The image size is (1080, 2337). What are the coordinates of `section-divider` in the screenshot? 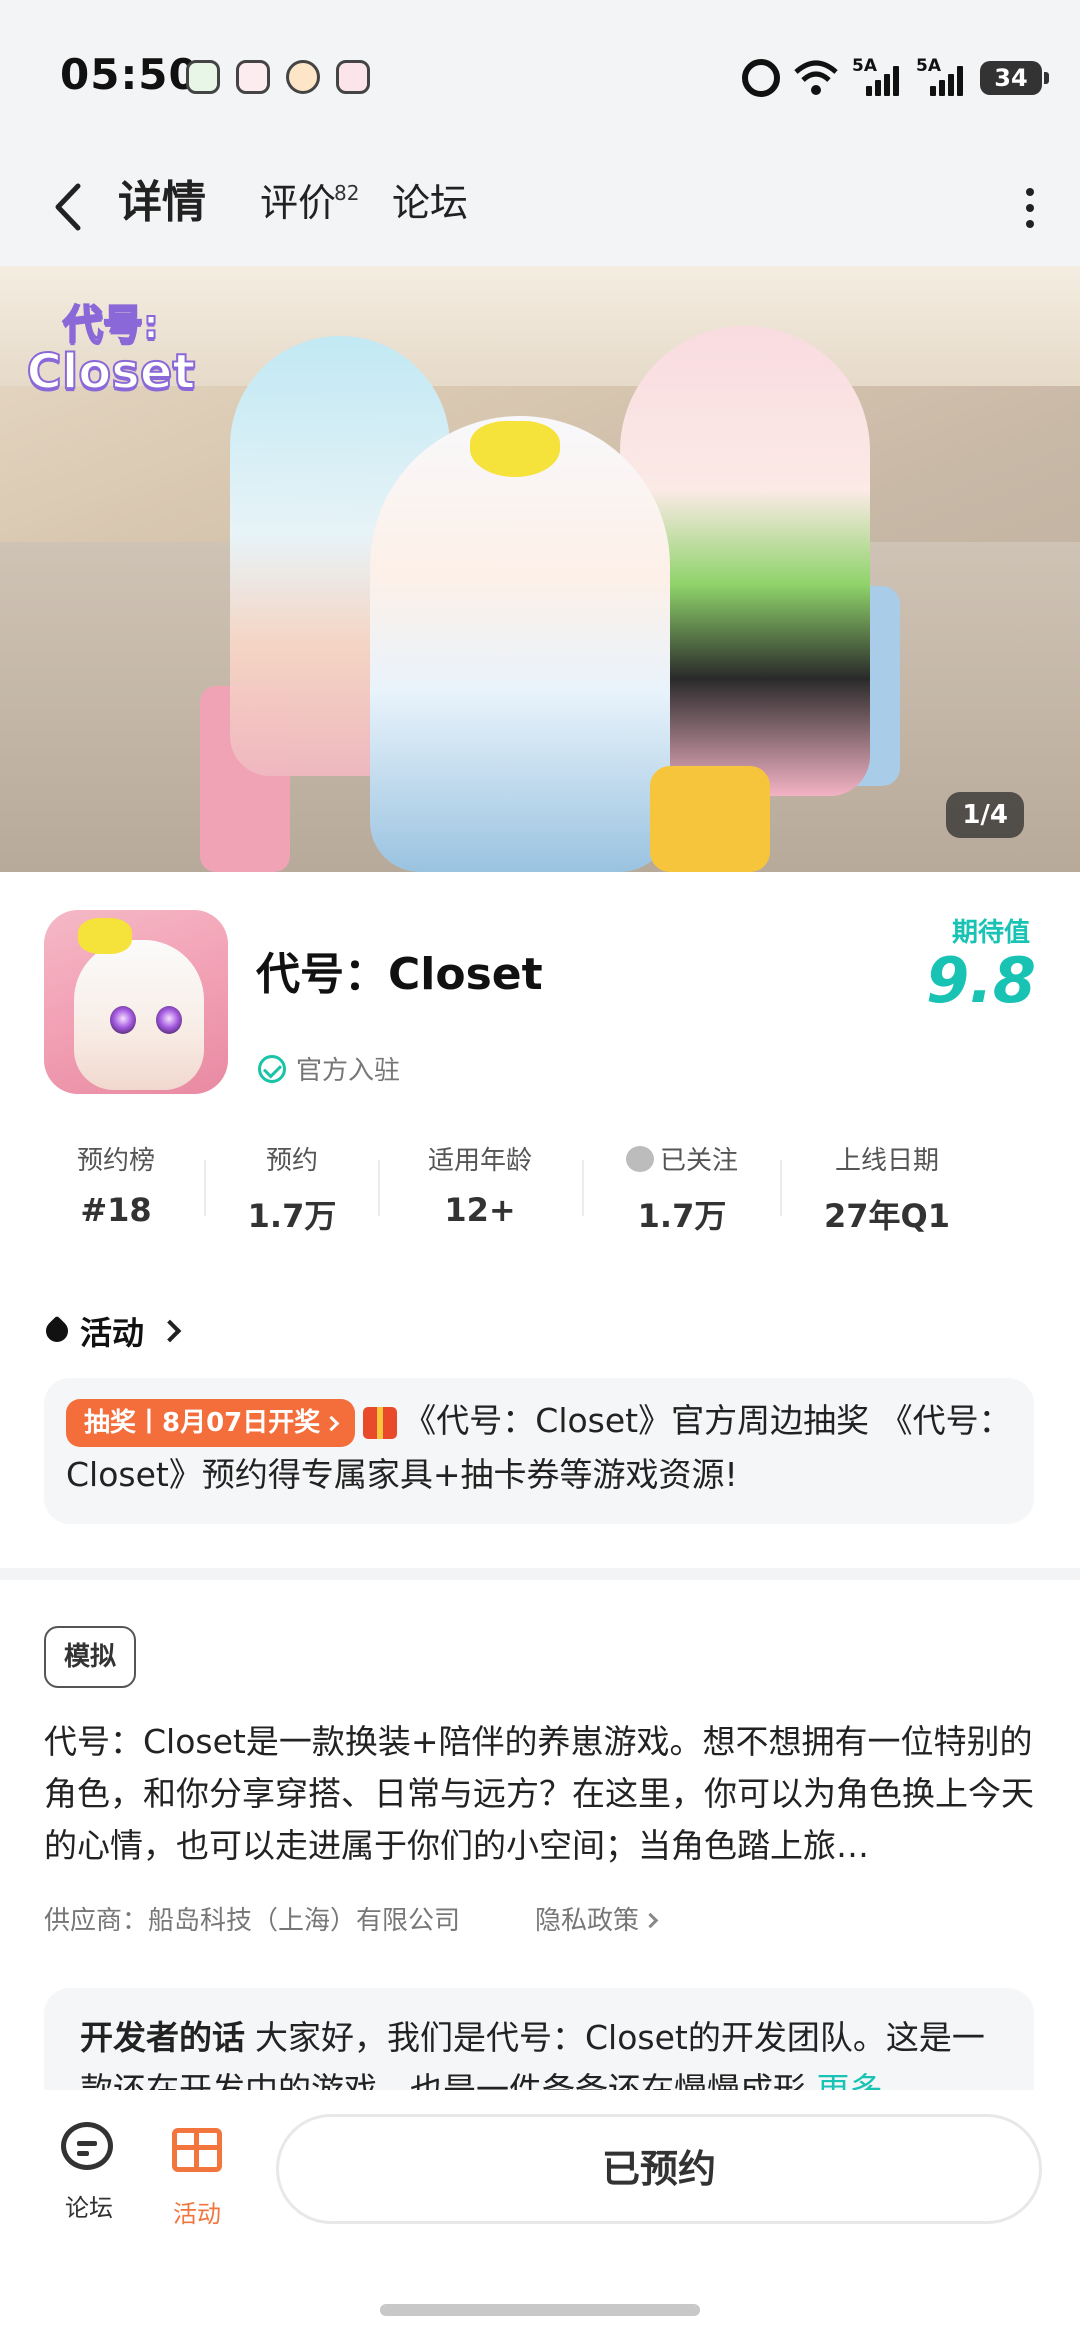 It's located at (540, 1574).